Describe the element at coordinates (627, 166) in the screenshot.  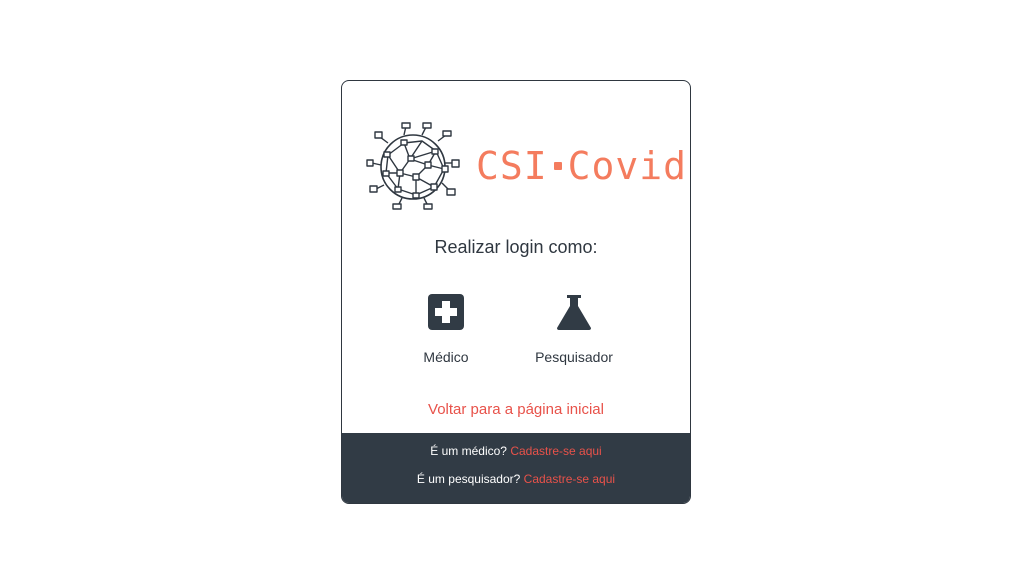
I see `brand-name-part2: Covid` at that location.